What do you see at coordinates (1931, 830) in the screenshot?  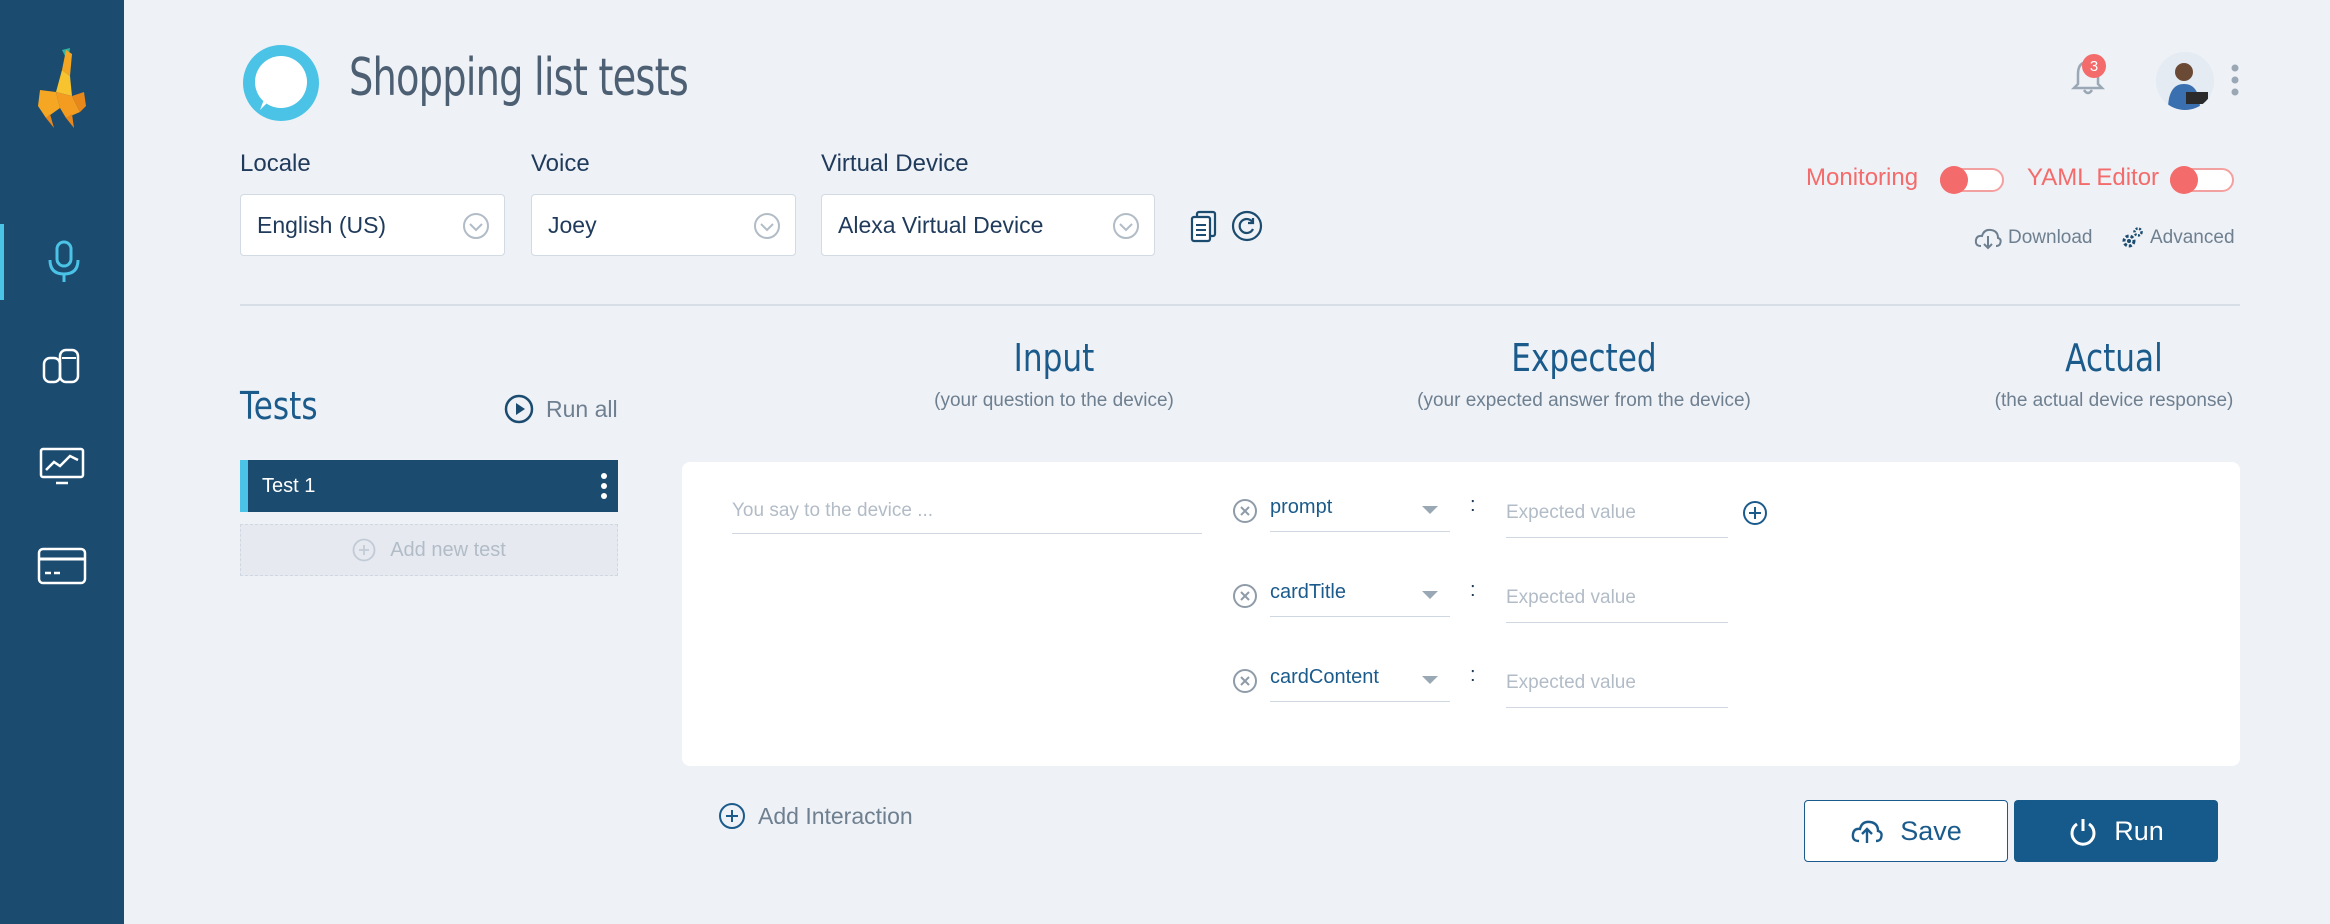 I see `save-label: Save` at bounding box center [1931, 830].